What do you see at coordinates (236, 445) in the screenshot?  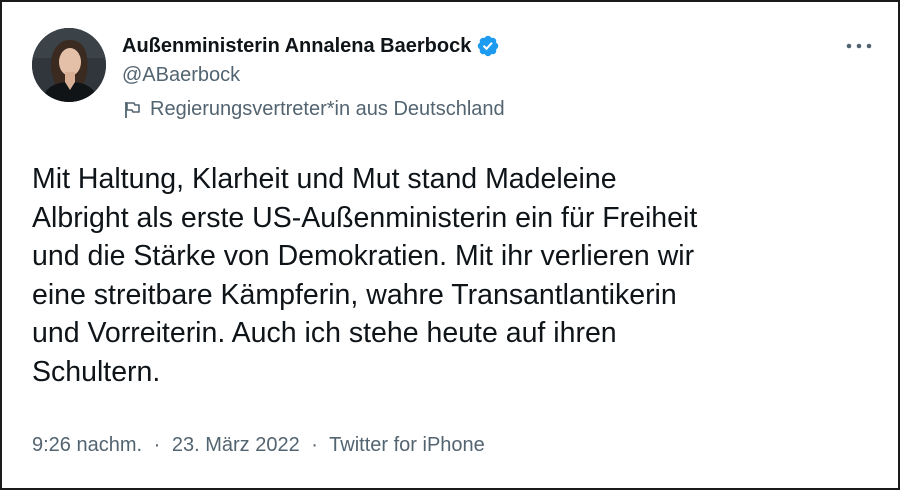 I see `tweet-date: 23. März 2022` at bounding box center [236, 445].